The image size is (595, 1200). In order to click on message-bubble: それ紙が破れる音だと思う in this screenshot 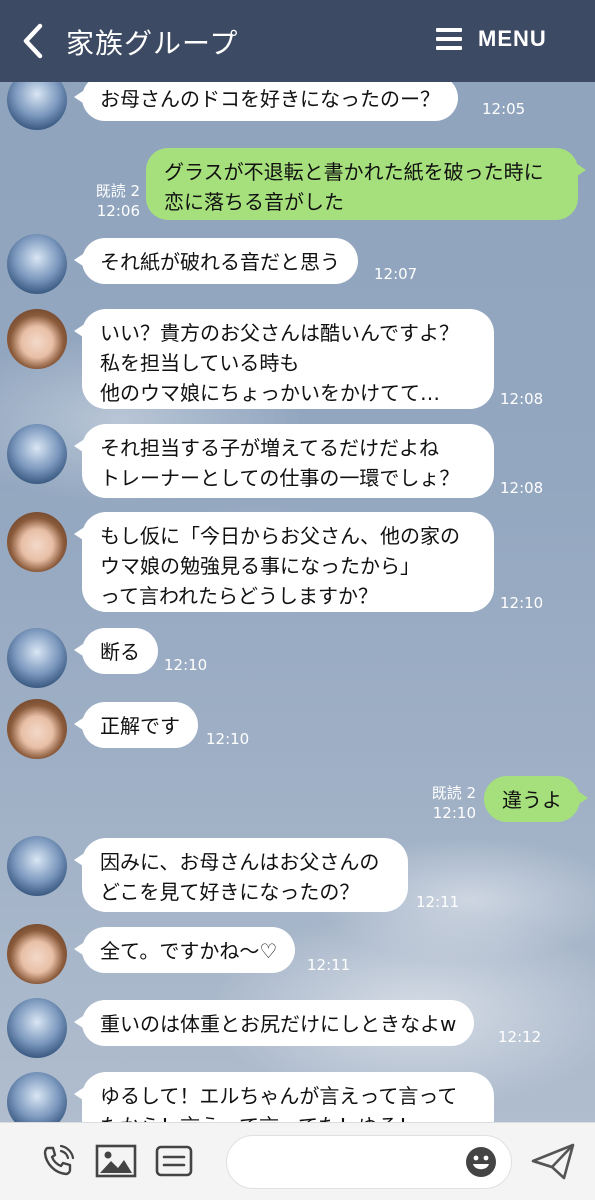, I will do `click(216, 261)`.